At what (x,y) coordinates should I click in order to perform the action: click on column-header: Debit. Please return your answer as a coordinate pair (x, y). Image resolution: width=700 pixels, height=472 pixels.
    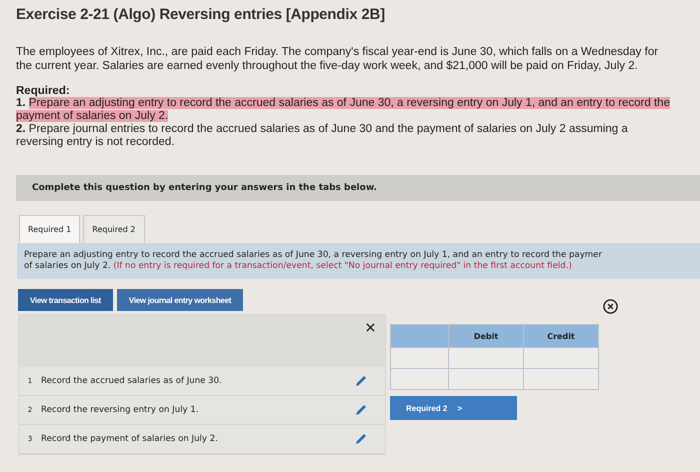
    Looking at the image, I should click on (486, 336).